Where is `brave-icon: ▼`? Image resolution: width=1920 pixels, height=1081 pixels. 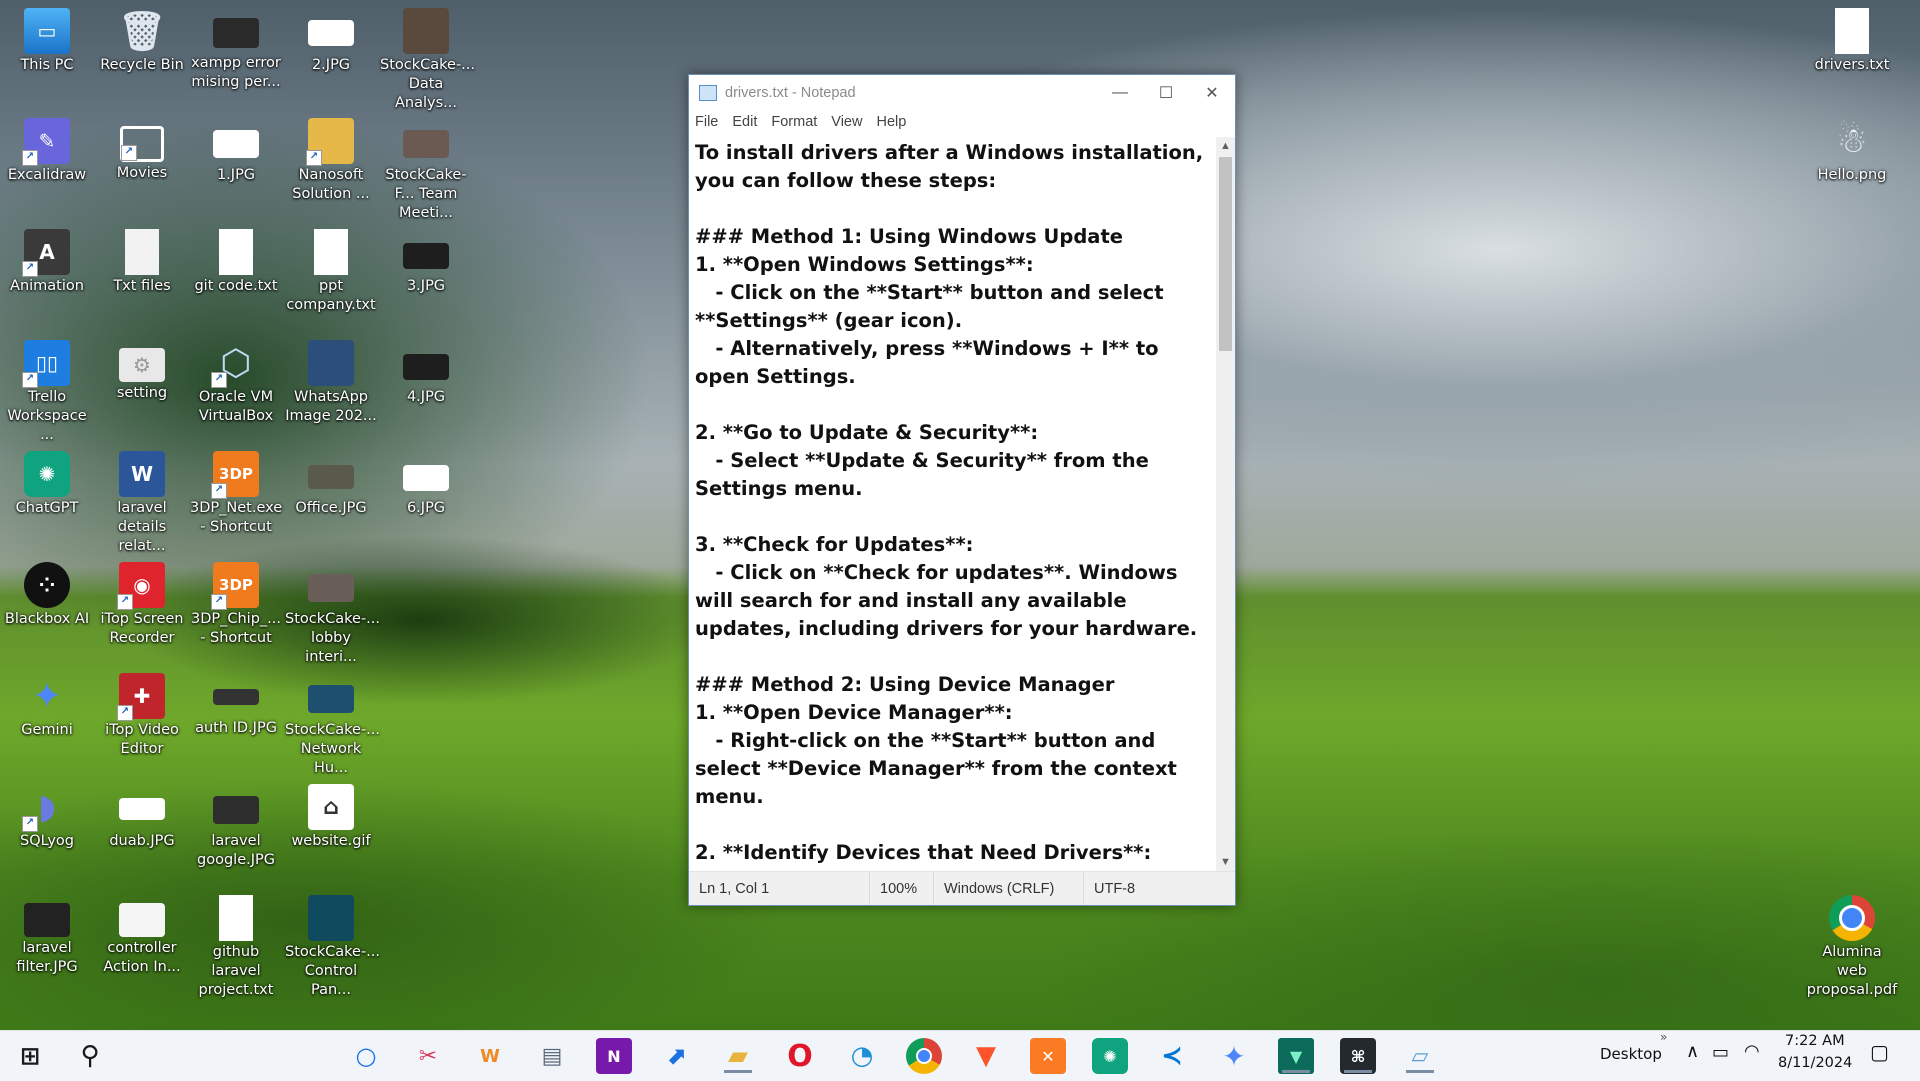
brave-icon: ▼ is located at coordinates (986, 1056).